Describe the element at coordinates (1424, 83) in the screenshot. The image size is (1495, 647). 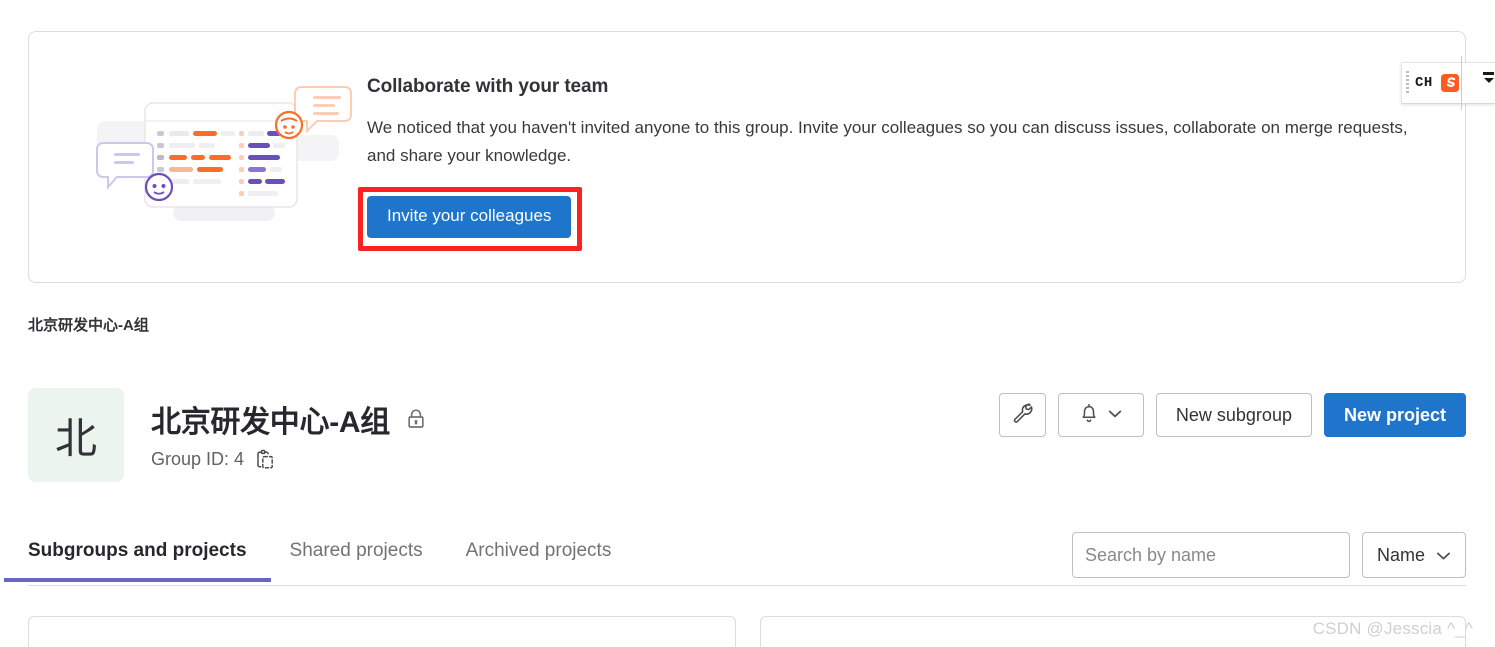
I see `ime-language-indicator: CH` at that location.